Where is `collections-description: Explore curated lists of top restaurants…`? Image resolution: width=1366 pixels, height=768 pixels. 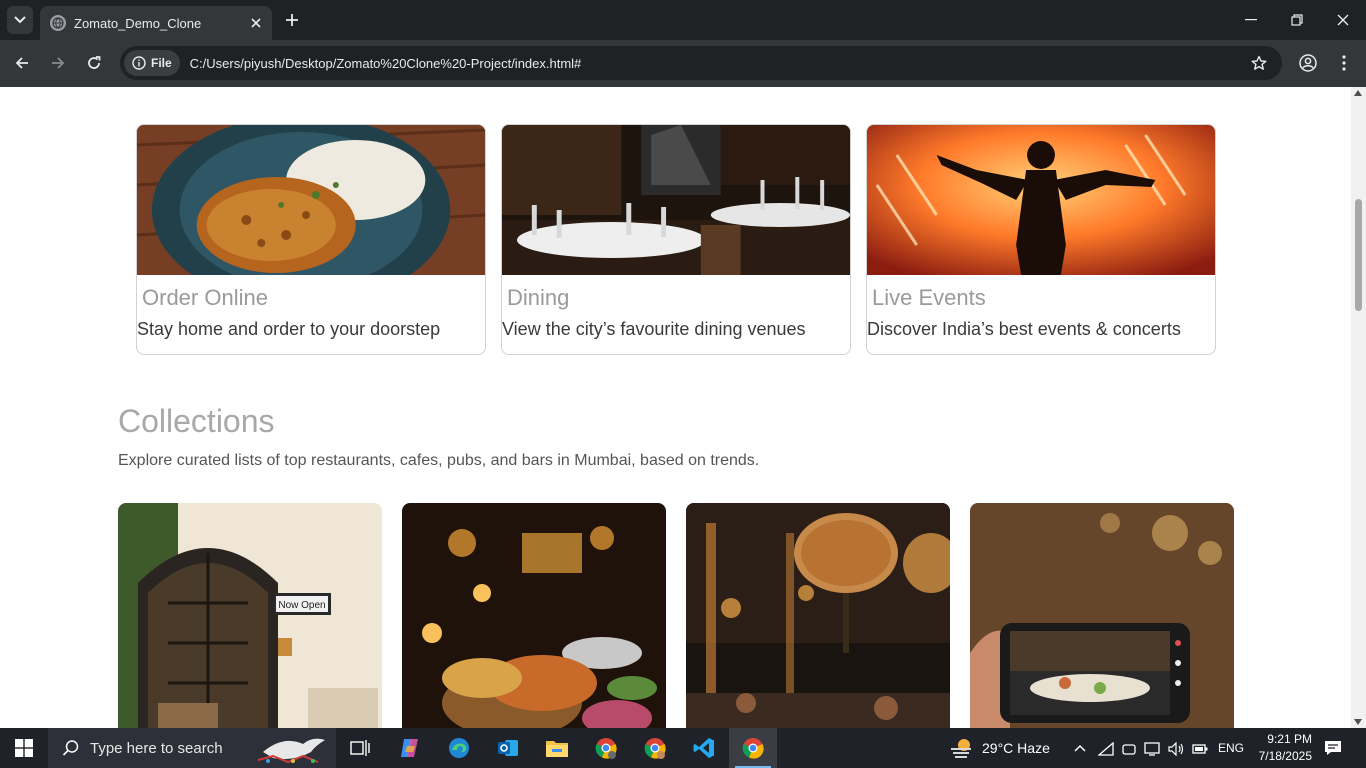 collections-description: Explore curated lists of top restaurants… is located at coordinates (439, 460).